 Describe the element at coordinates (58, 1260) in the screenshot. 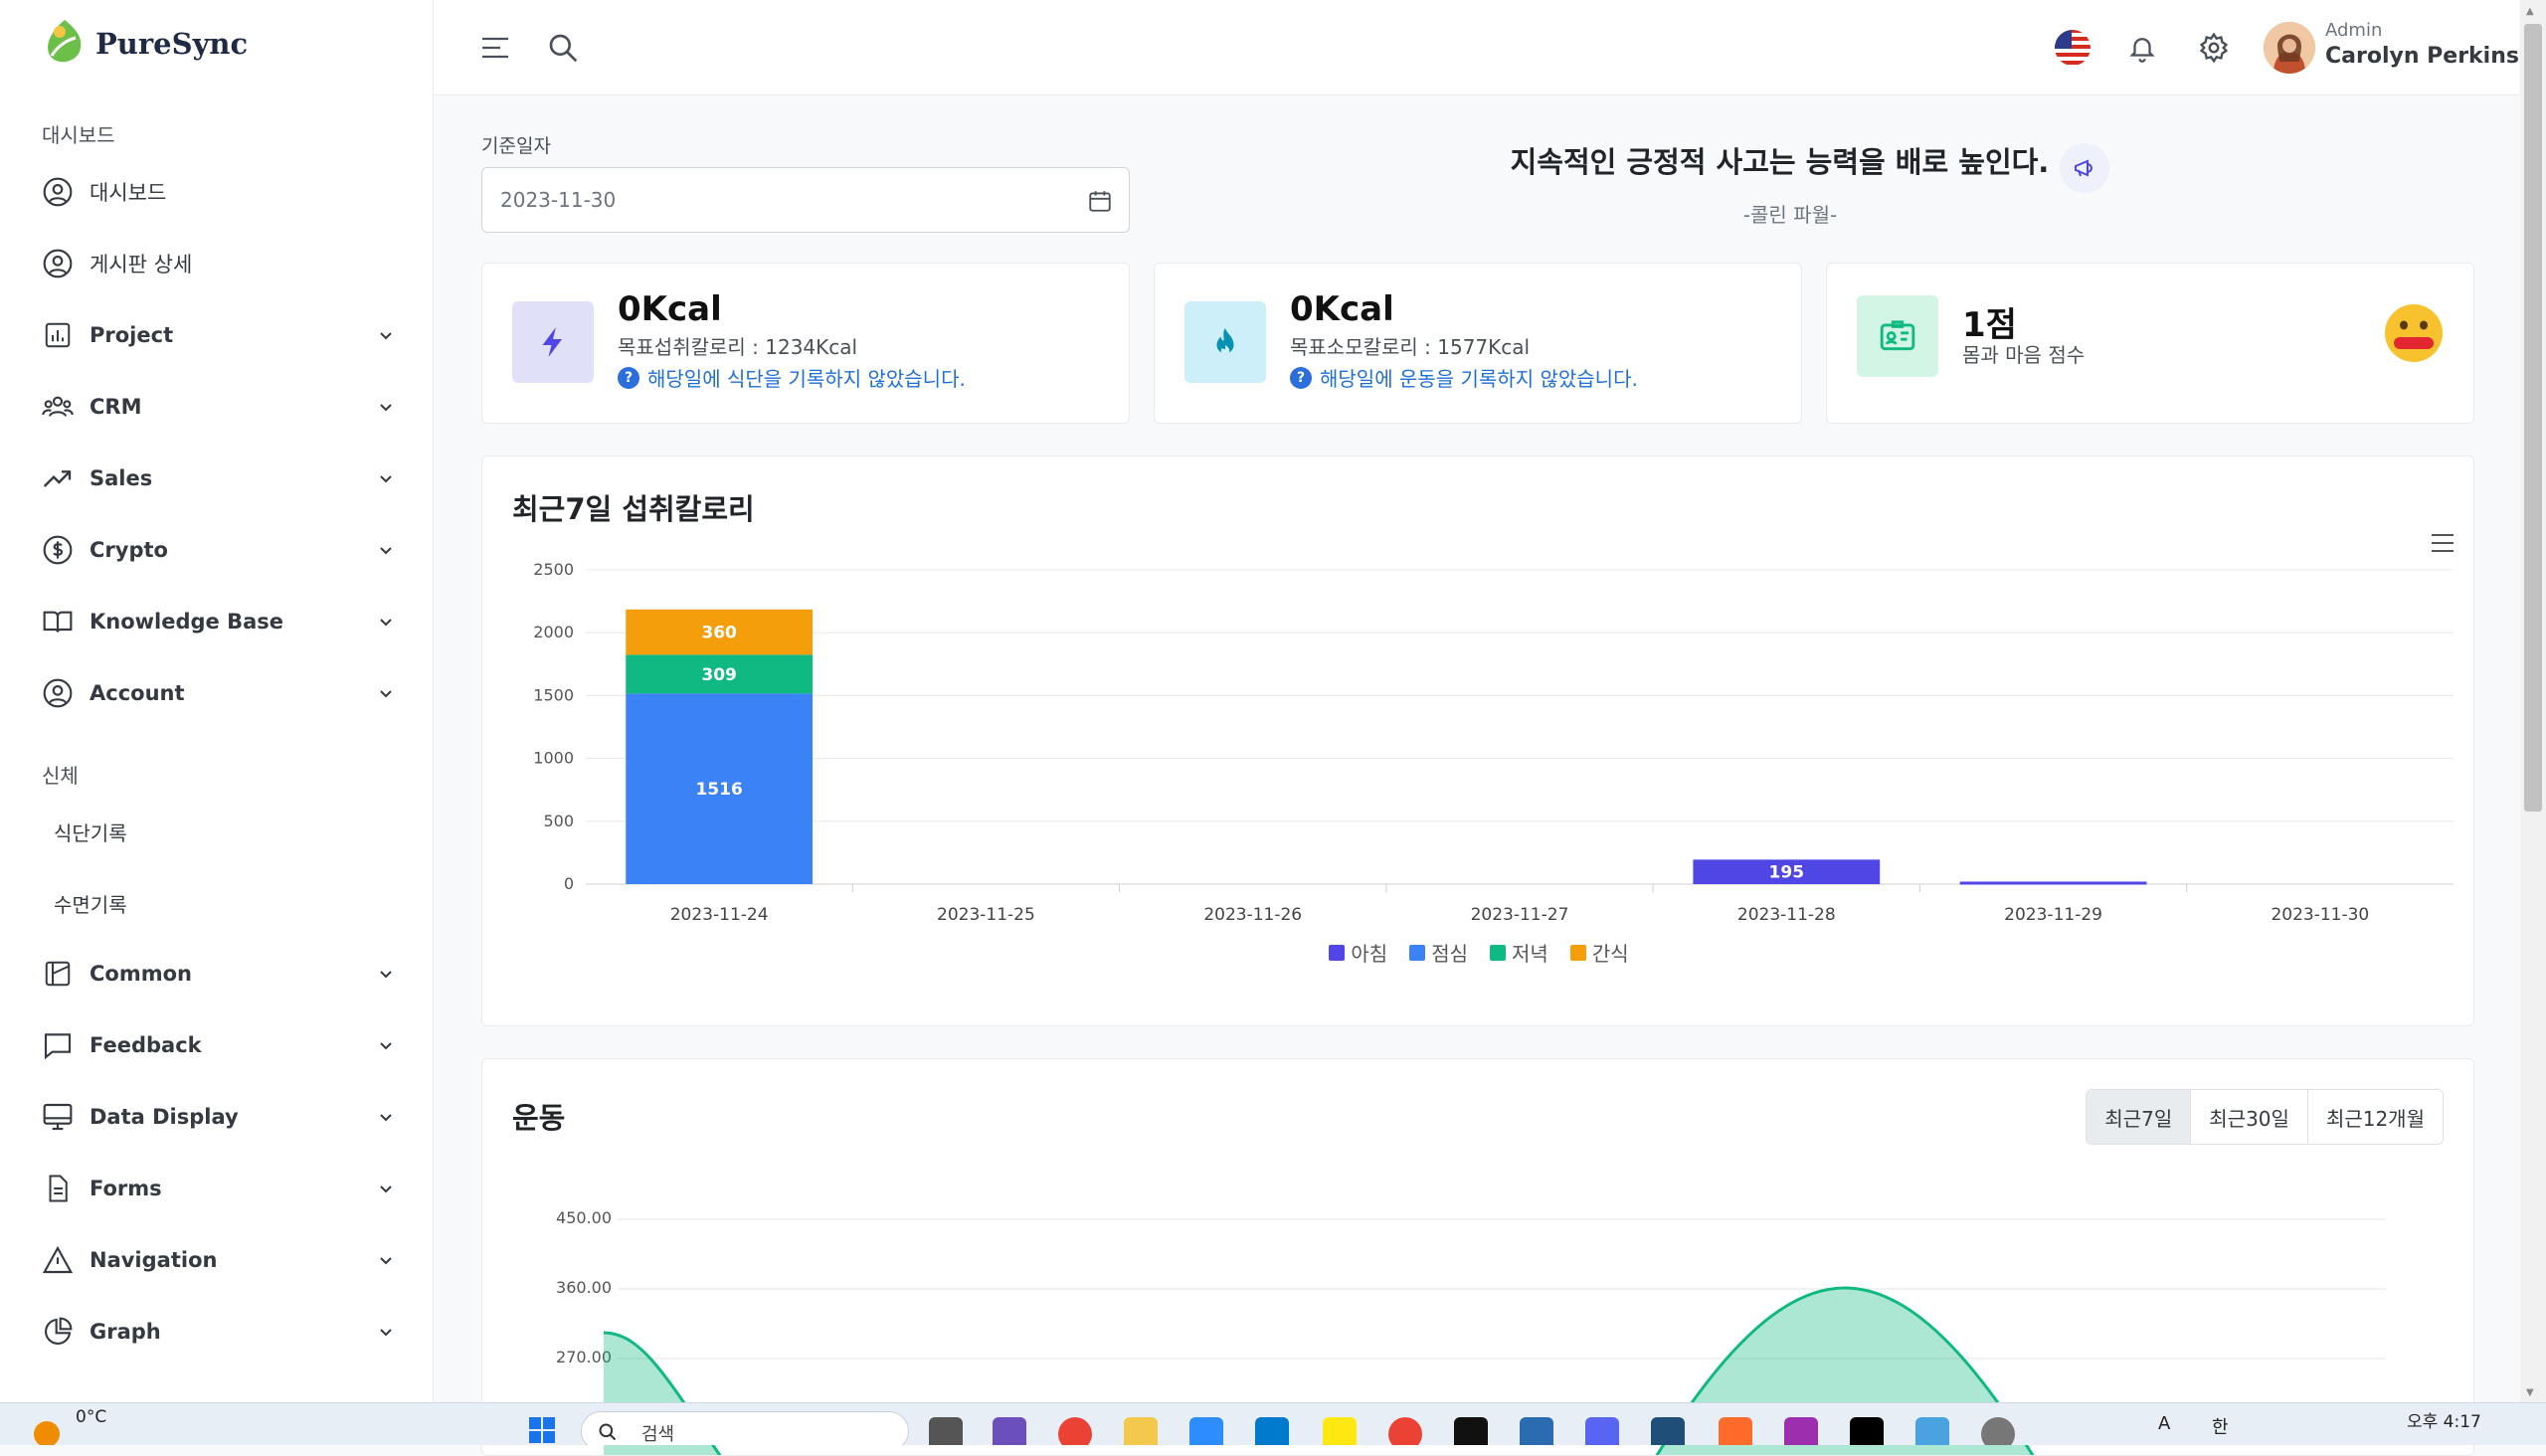

I see `warning-triangle-icon` at that location.